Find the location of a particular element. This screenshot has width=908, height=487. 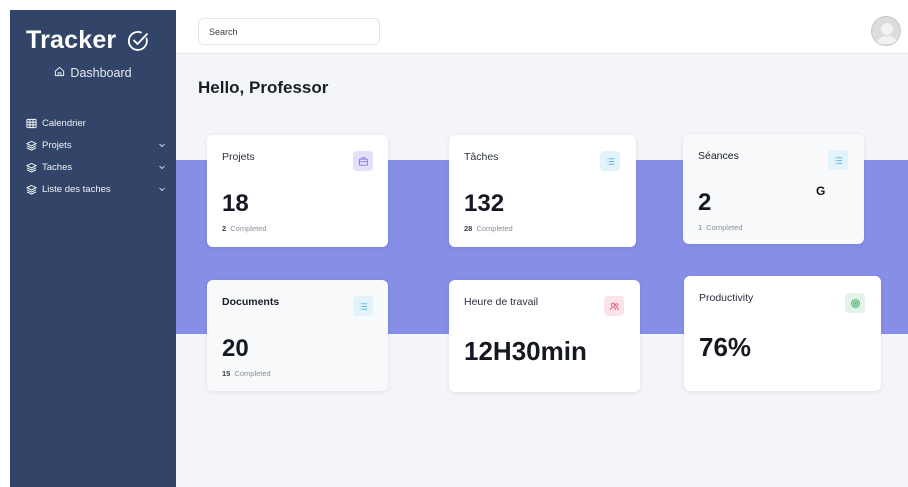

brand-logo: Tracker is located at coordinates (88, 40).